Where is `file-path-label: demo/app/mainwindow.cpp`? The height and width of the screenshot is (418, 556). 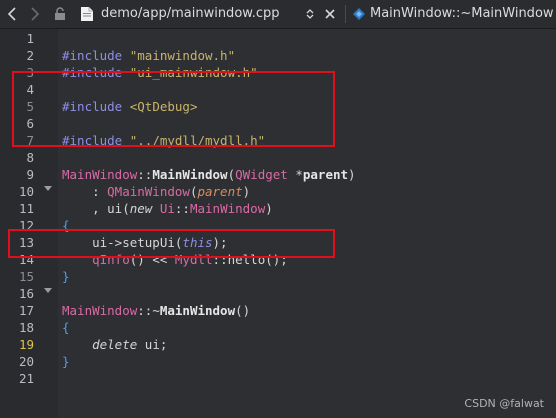
file-path-label: demo/app/mainwindow.cpp is located at coordinates (190, 13).